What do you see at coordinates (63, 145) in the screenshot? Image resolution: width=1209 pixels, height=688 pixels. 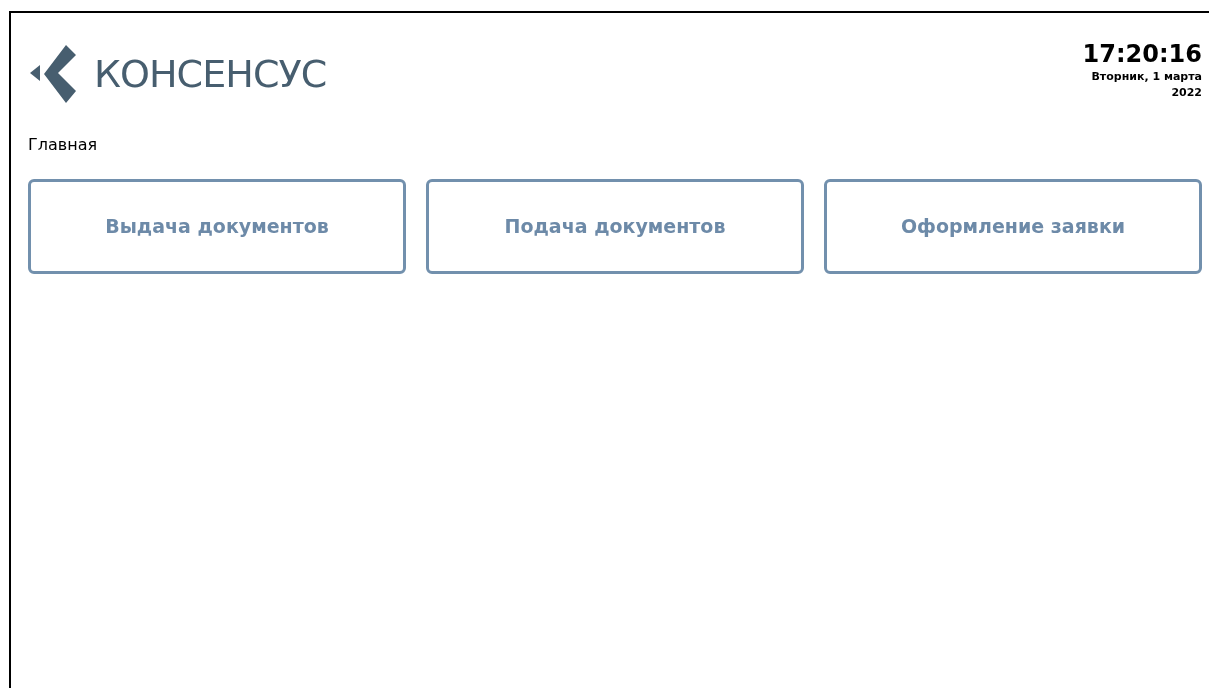 I see `page-title: Главная` at bounding box center [63, 145].